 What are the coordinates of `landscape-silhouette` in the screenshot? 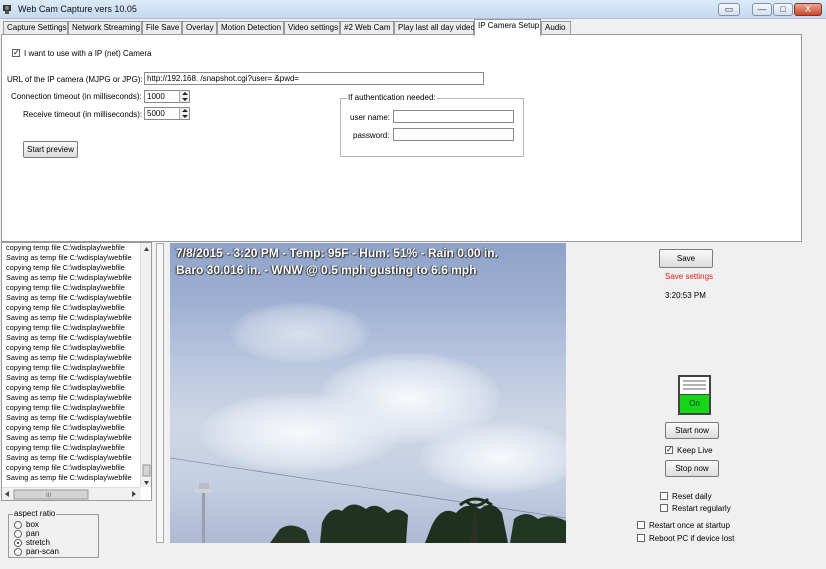 It's located at (368, 500).